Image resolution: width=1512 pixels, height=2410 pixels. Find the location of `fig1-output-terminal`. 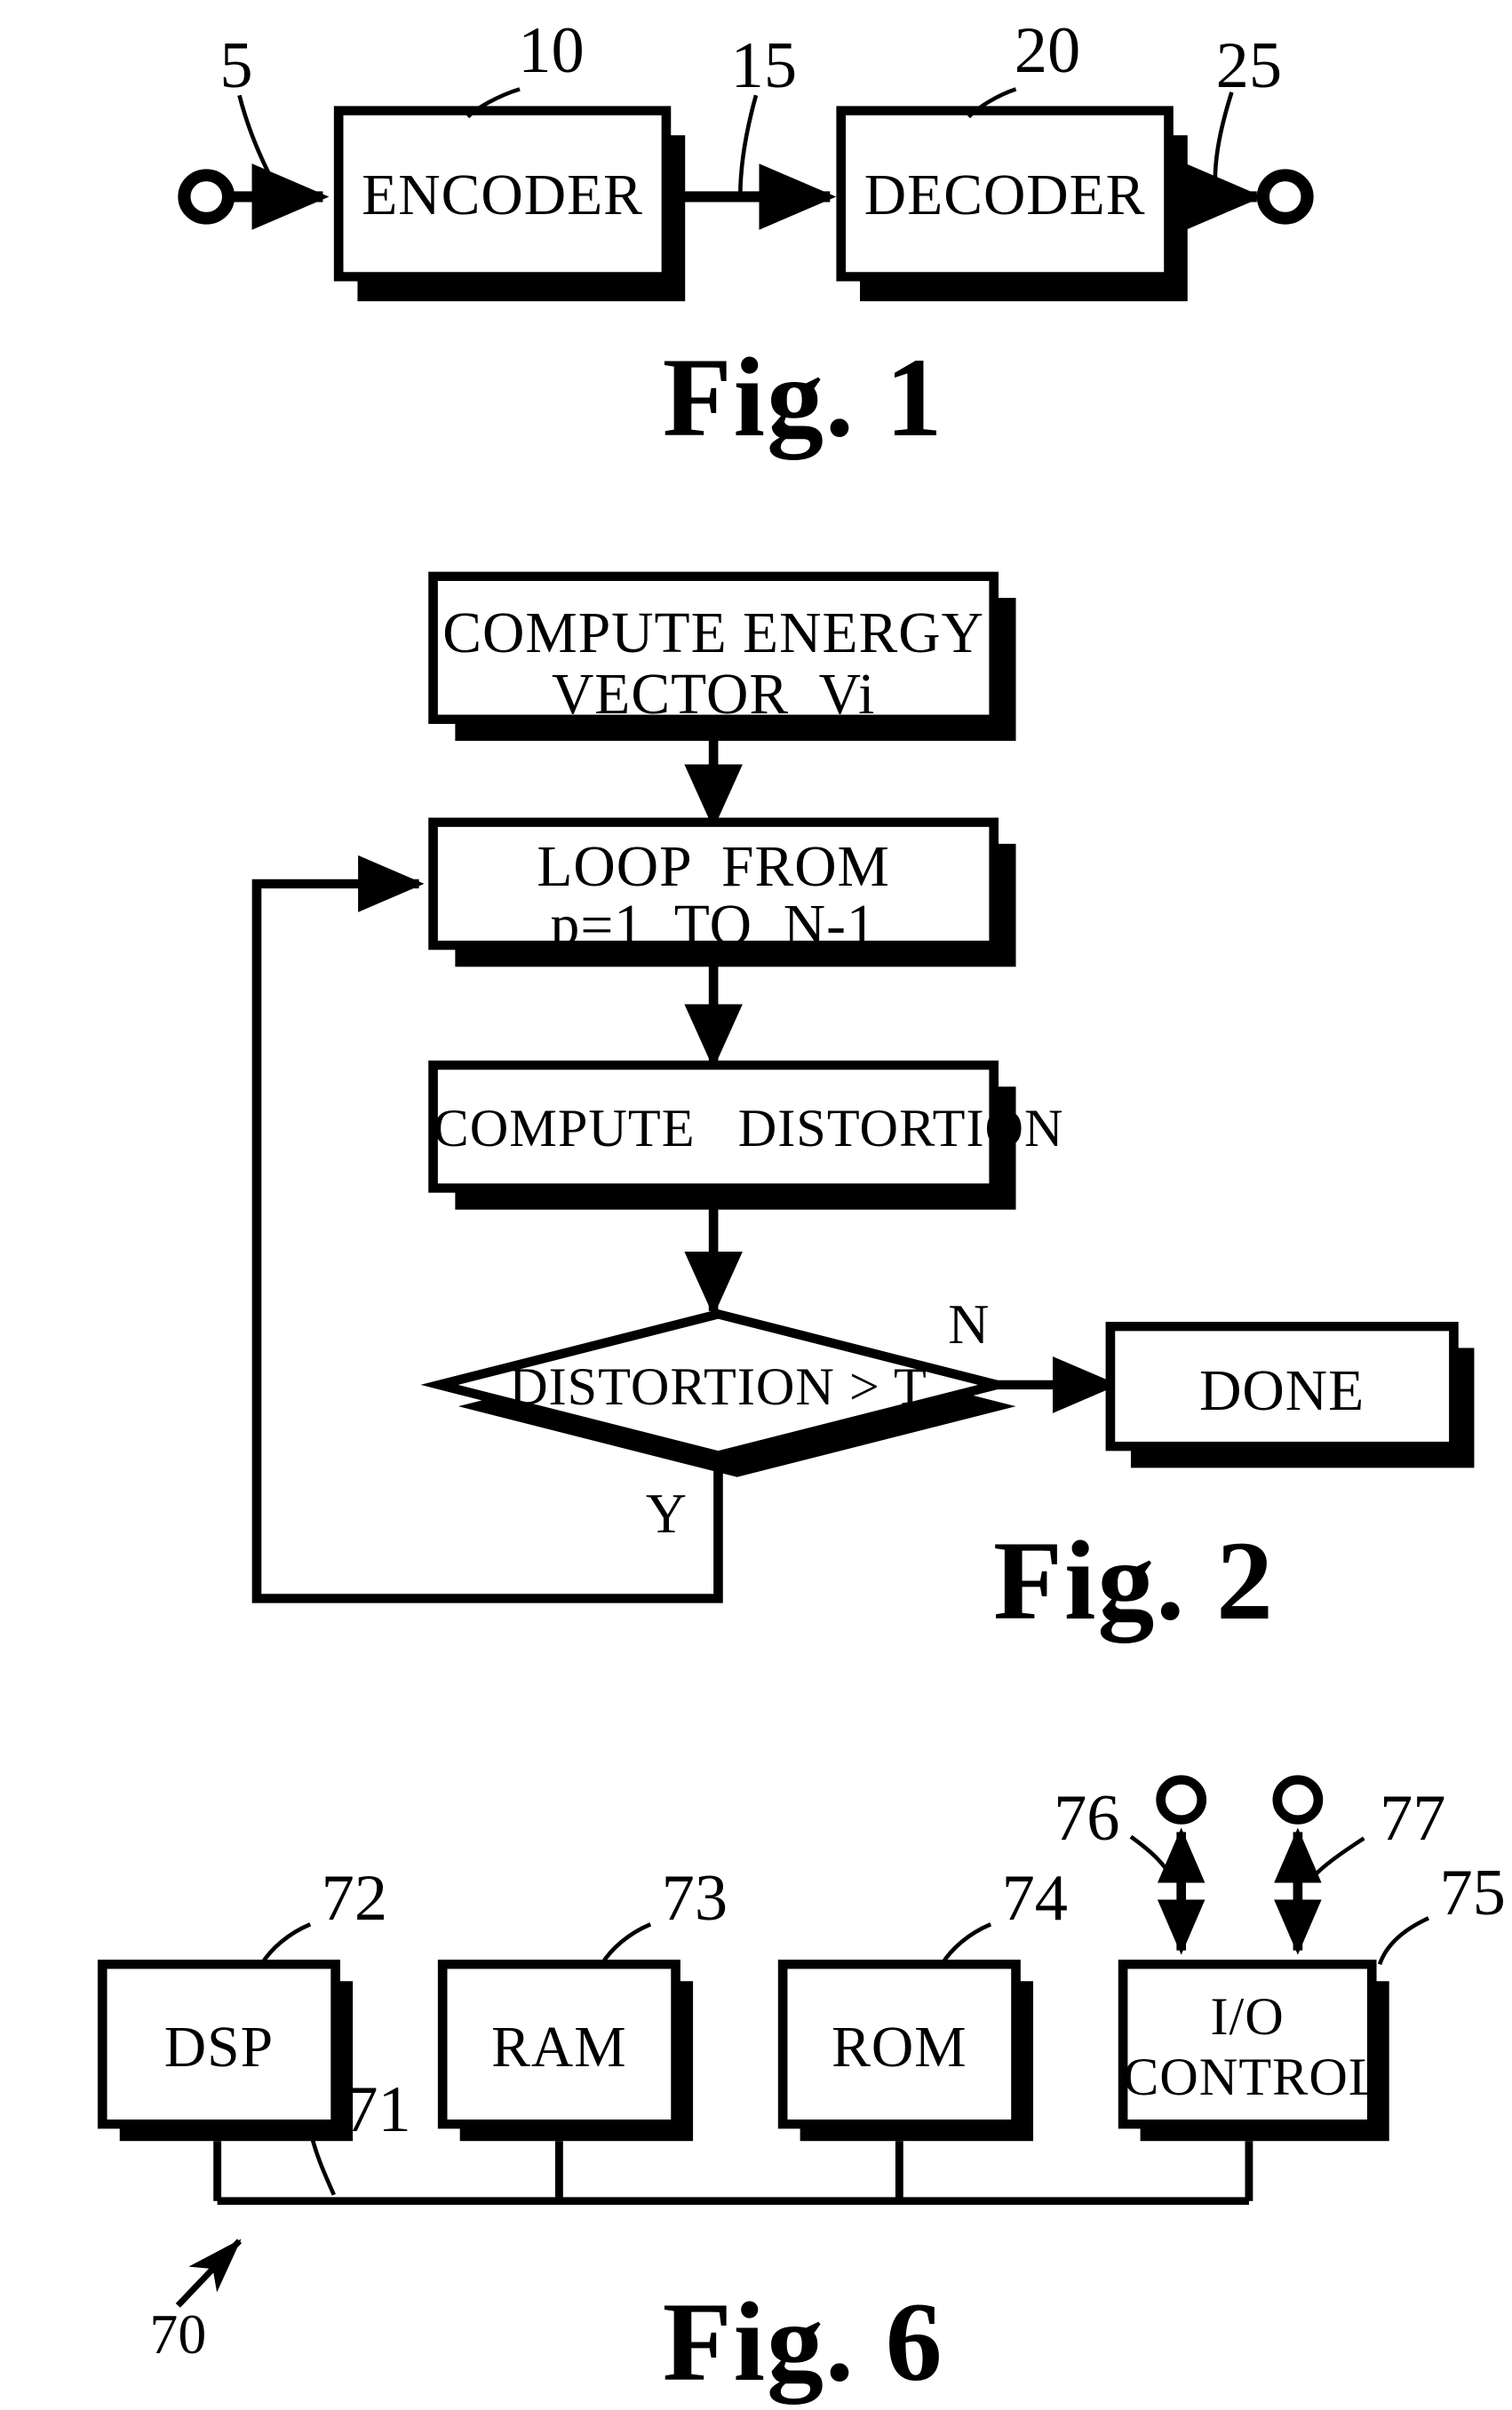

fig1-output-terminal is located at coordinates (1285, 197).